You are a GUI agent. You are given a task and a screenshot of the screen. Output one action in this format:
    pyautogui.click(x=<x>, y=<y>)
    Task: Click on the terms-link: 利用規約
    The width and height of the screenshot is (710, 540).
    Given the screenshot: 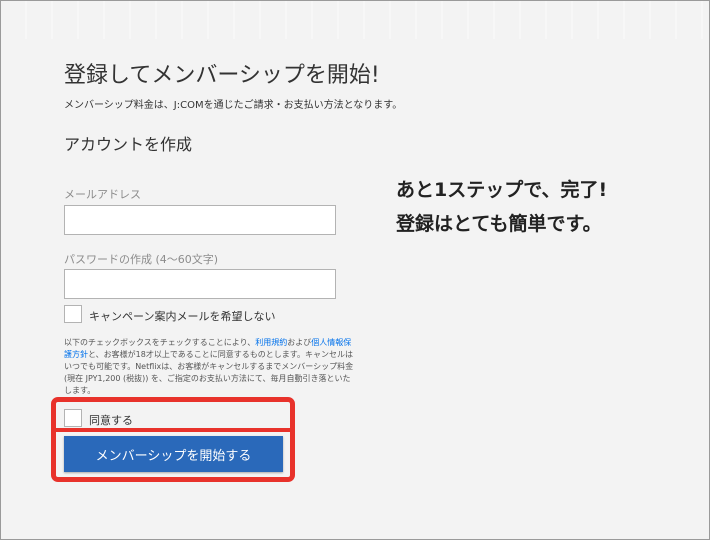 What is the action you would take?
    pyautogui.click(x=271, y=342)
    